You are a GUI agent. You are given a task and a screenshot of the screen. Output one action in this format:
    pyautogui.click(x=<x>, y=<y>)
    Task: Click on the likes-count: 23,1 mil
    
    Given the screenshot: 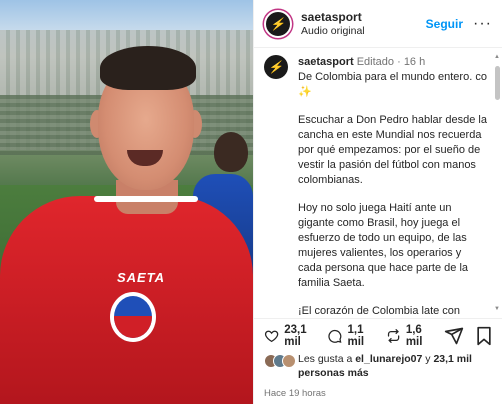 What is the action you would take?
    pyautogui.click(x=295, y=336)
    